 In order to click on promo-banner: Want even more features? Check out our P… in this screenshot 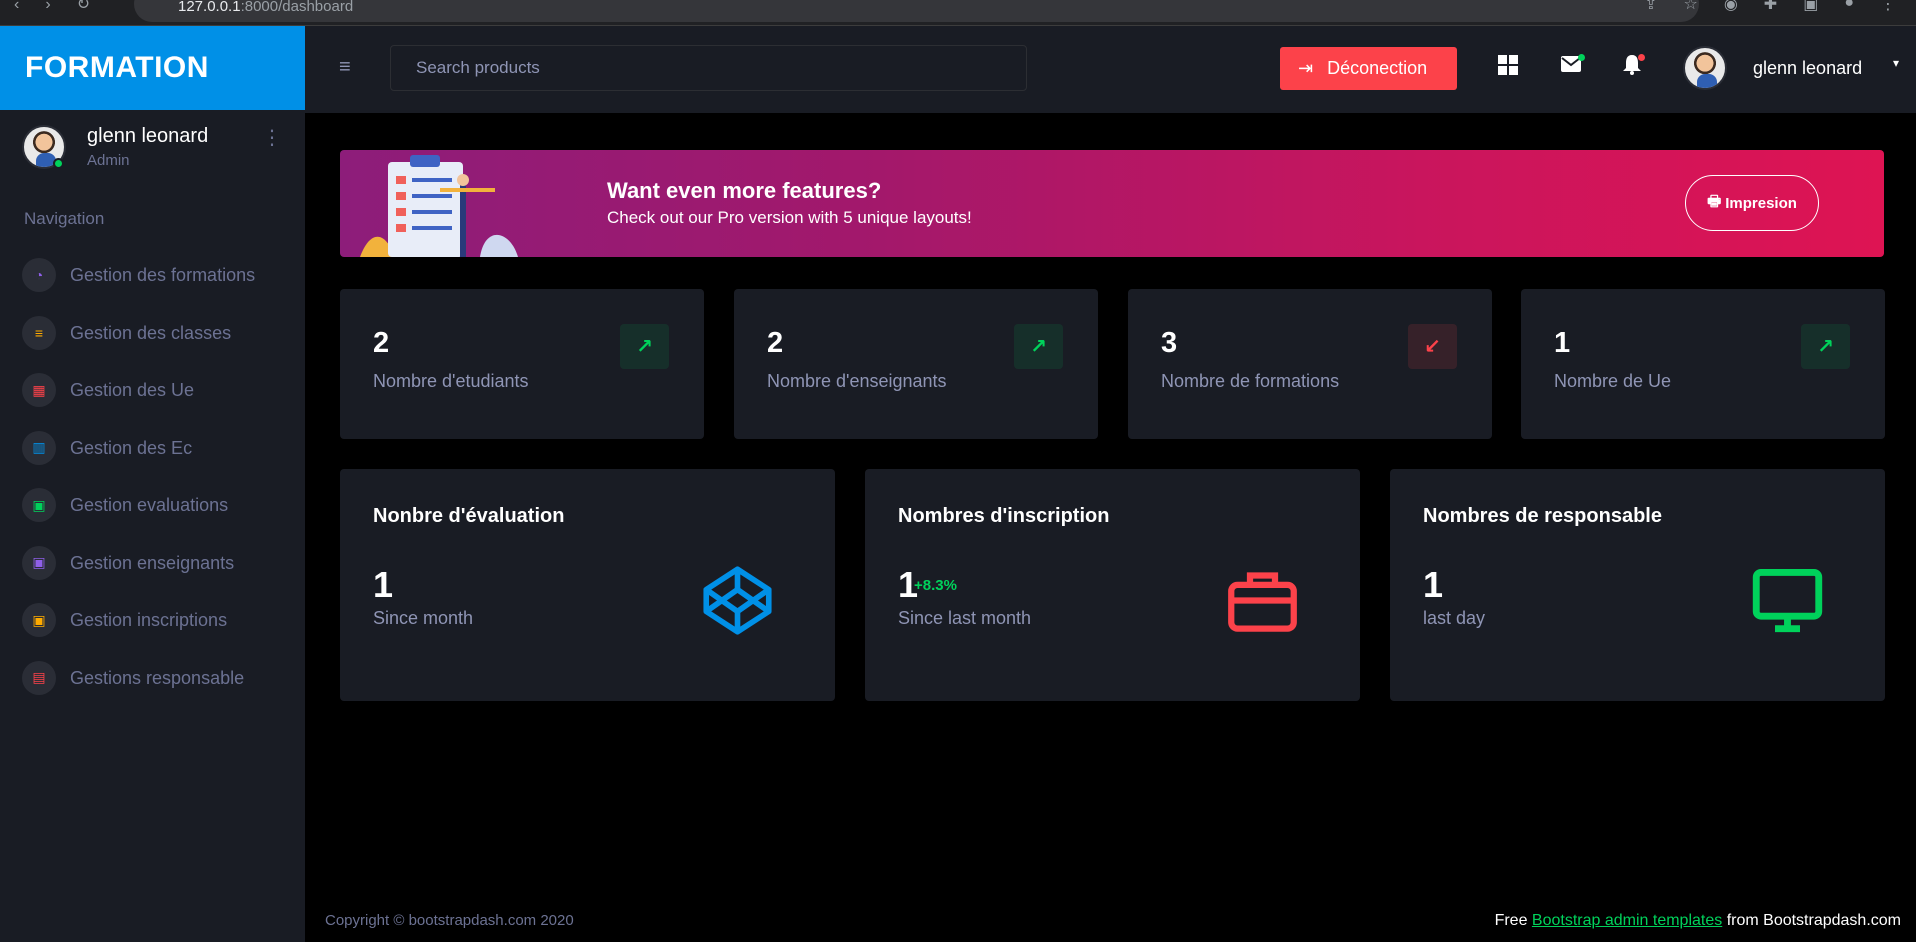, I will do `click(1112, 203)`.